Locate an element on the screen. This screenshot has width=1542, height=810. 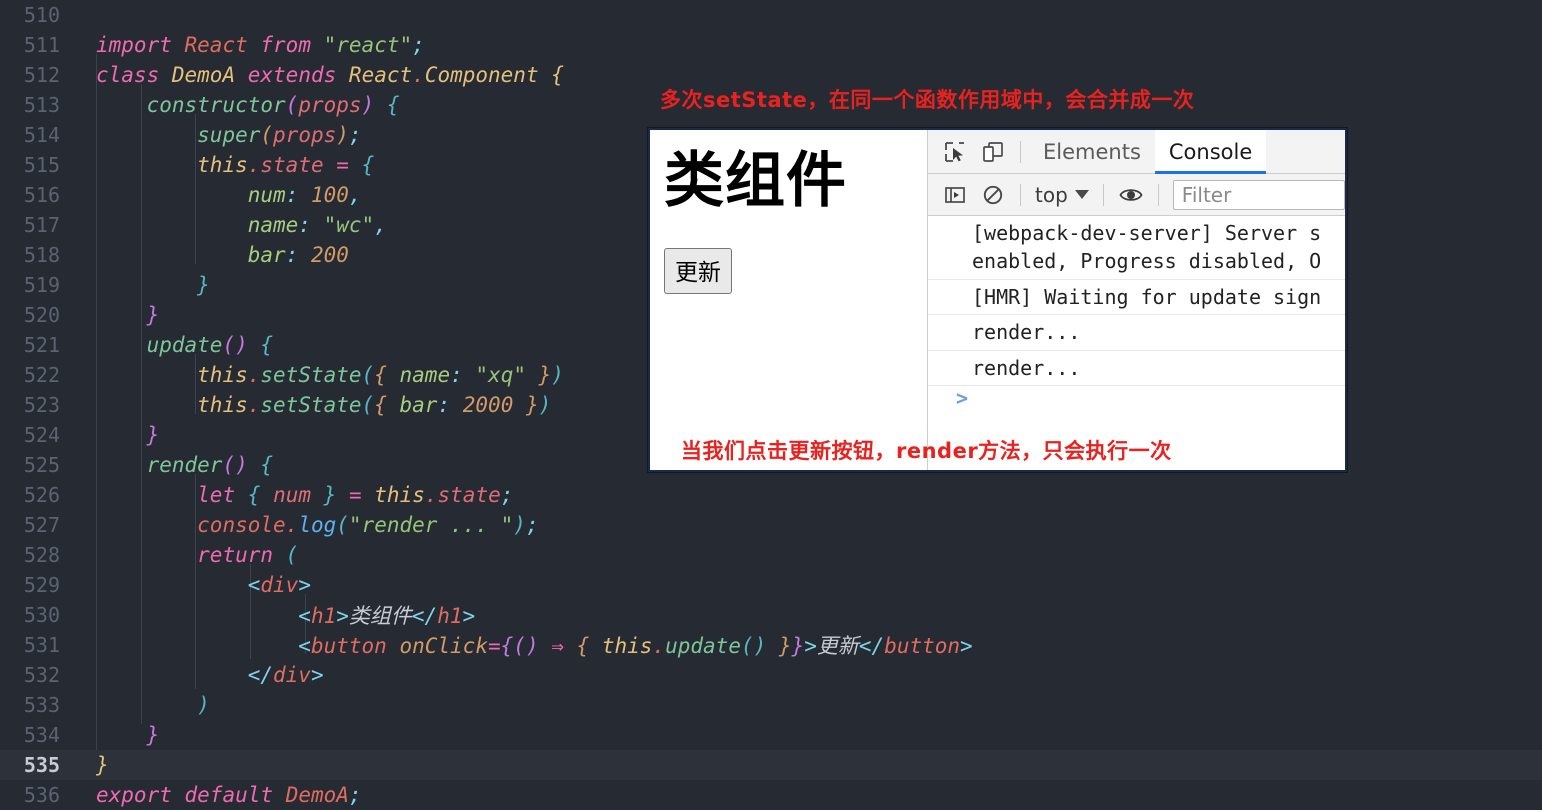
line-content: </div> is located at coordinates (285, 675).